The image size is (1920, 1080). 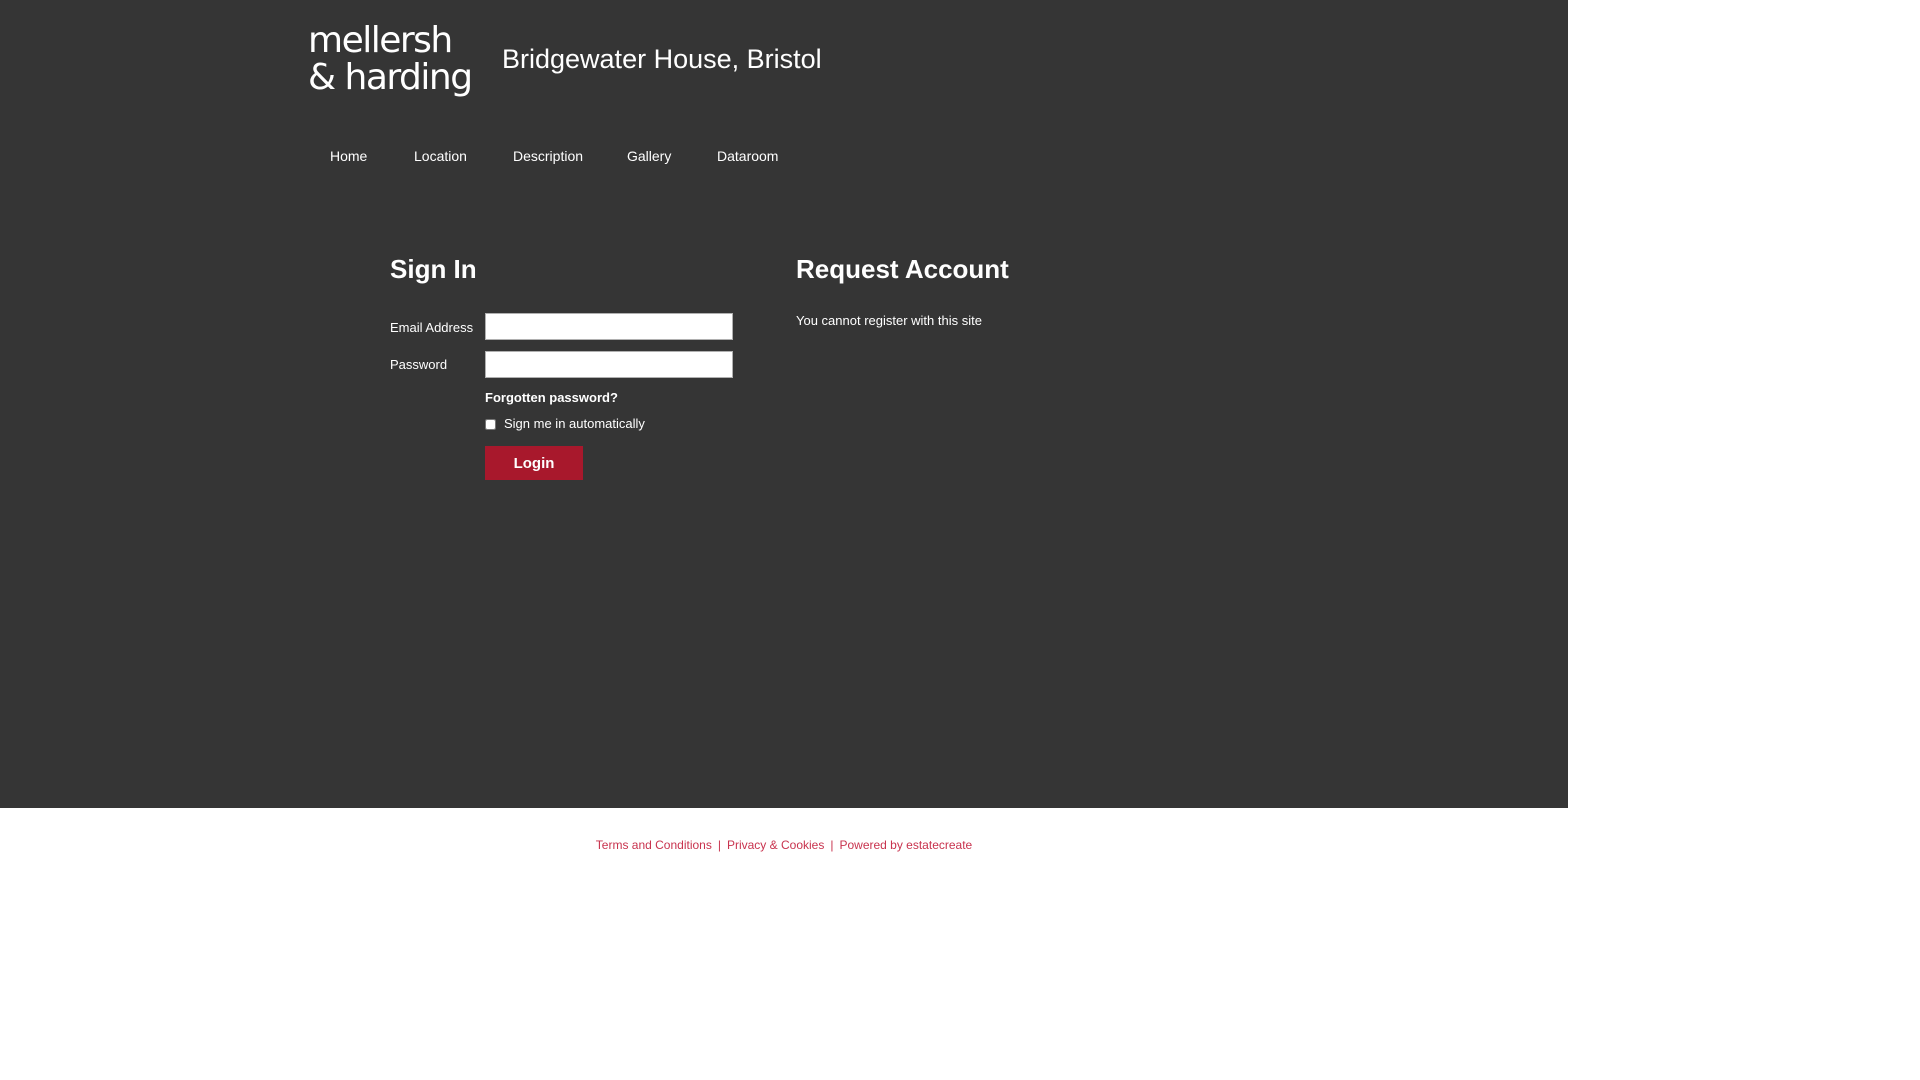 I want to click on forgotten-password-link: Forgotten password?, so click(x=551, y=397).